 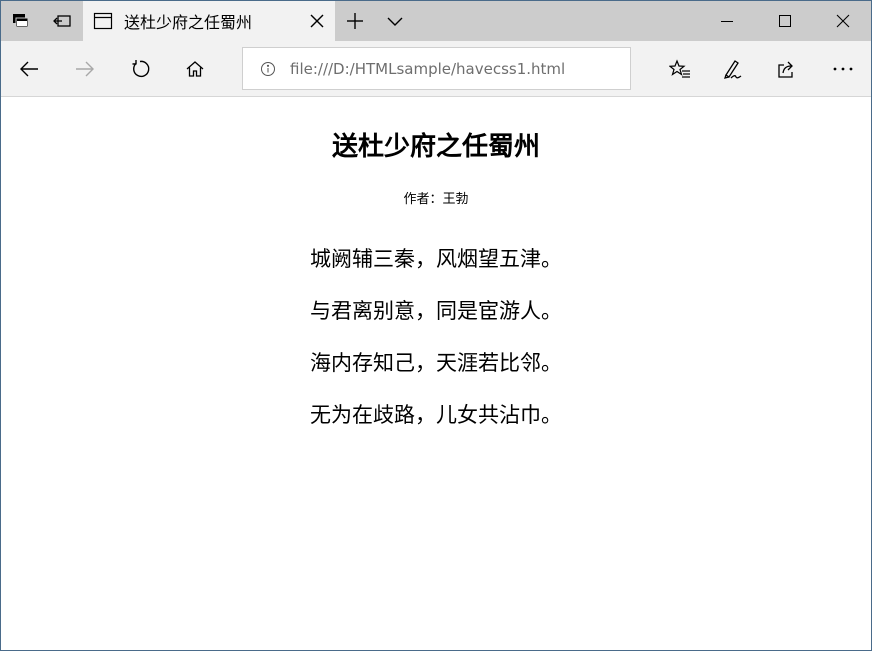 What do you see at coordinates (103, 21) in the screenshot?
I see `page-tab-icon` at bounding box center [103, 21].